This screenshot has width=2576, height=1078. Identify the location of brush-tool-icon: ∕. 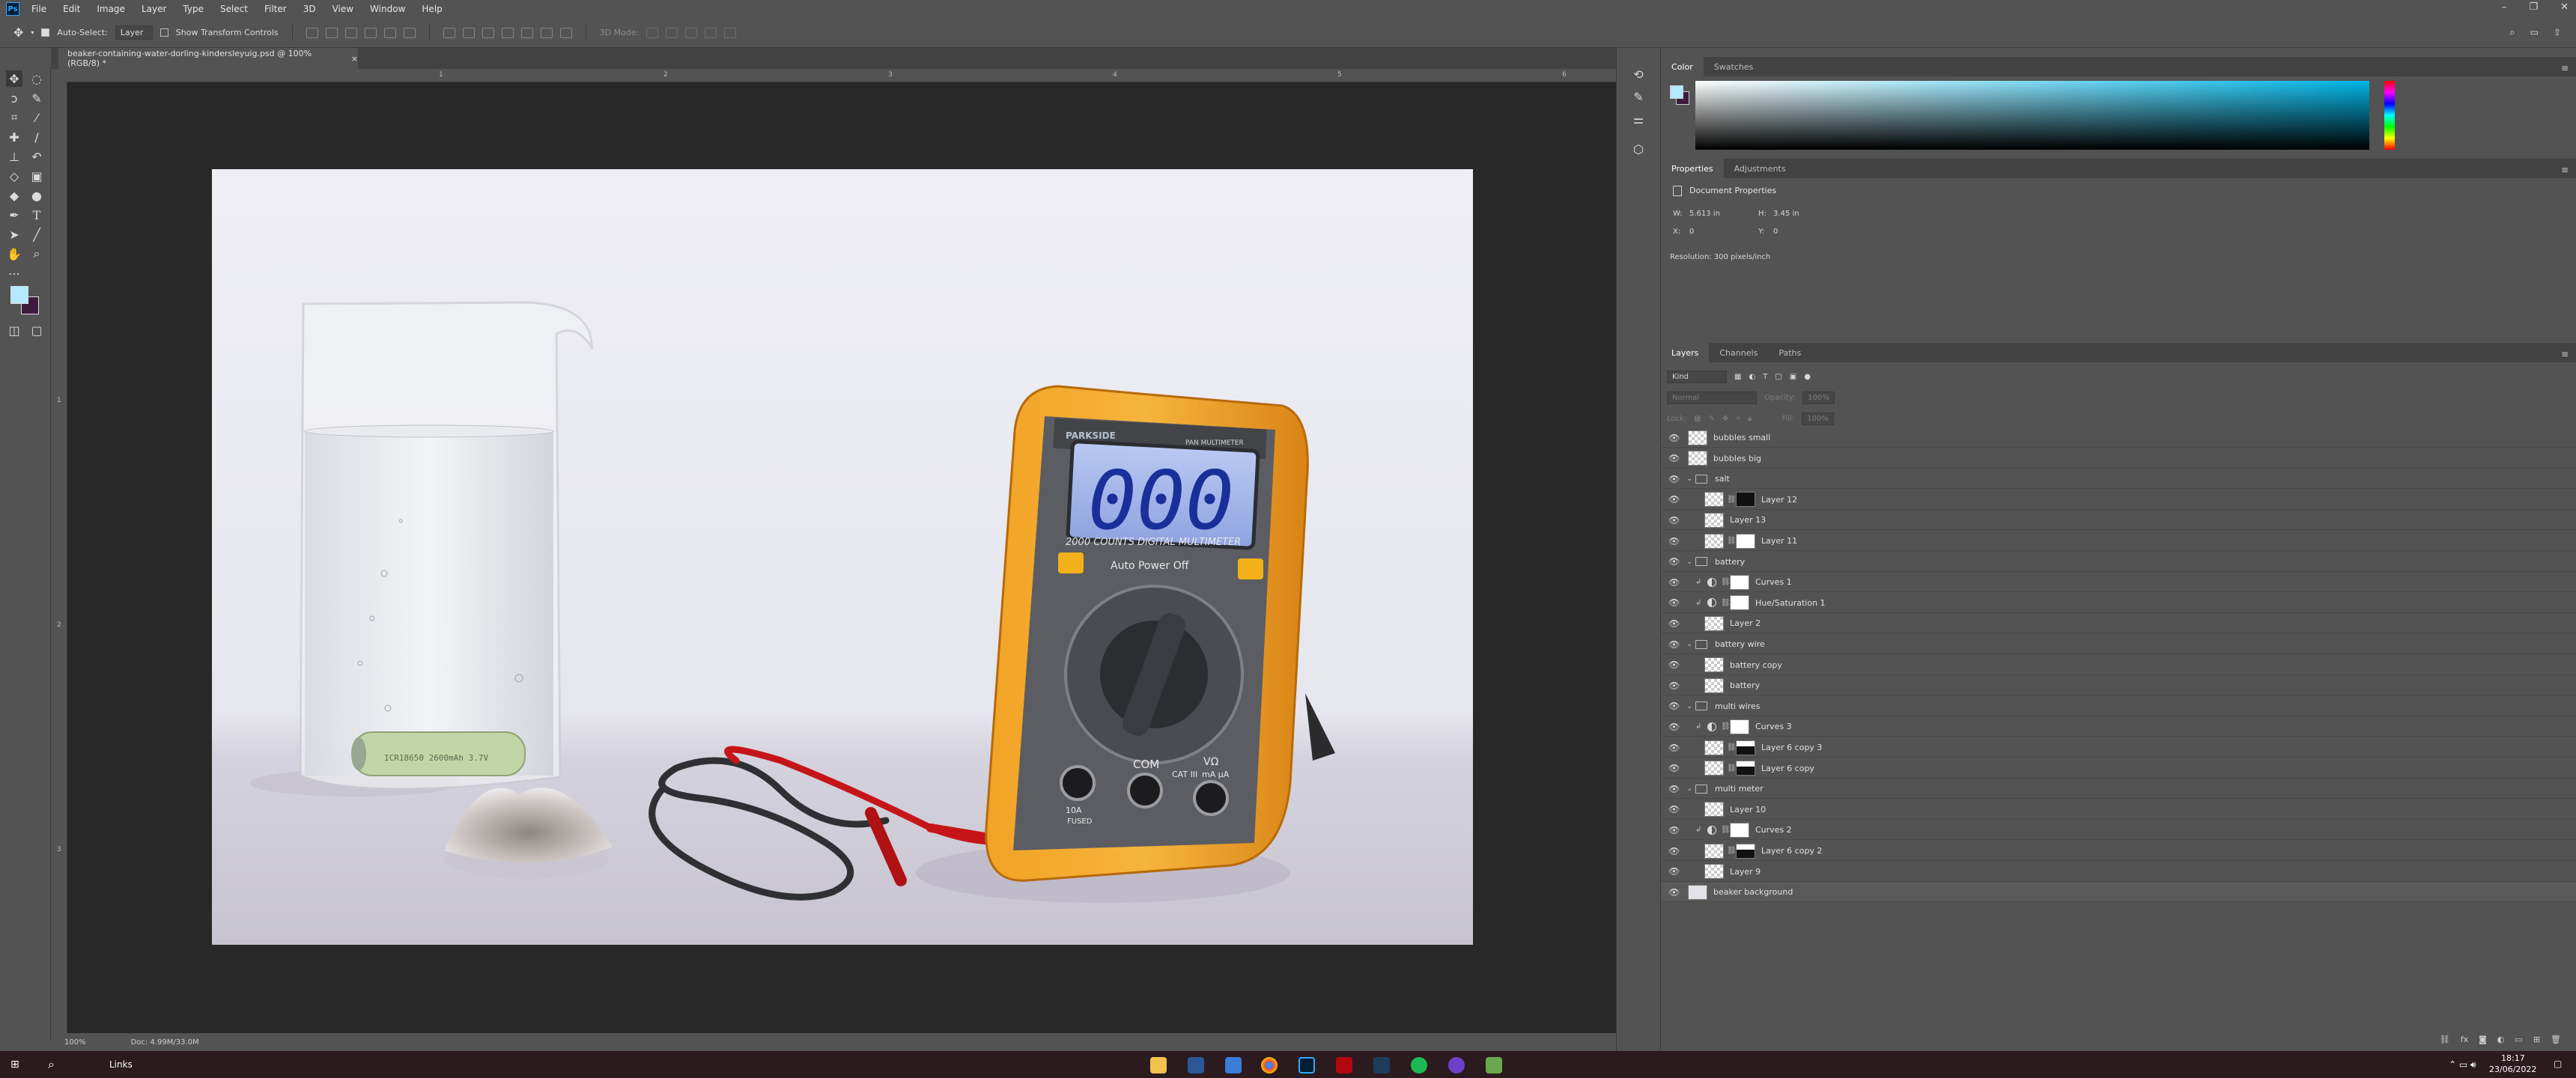
(36, 137).